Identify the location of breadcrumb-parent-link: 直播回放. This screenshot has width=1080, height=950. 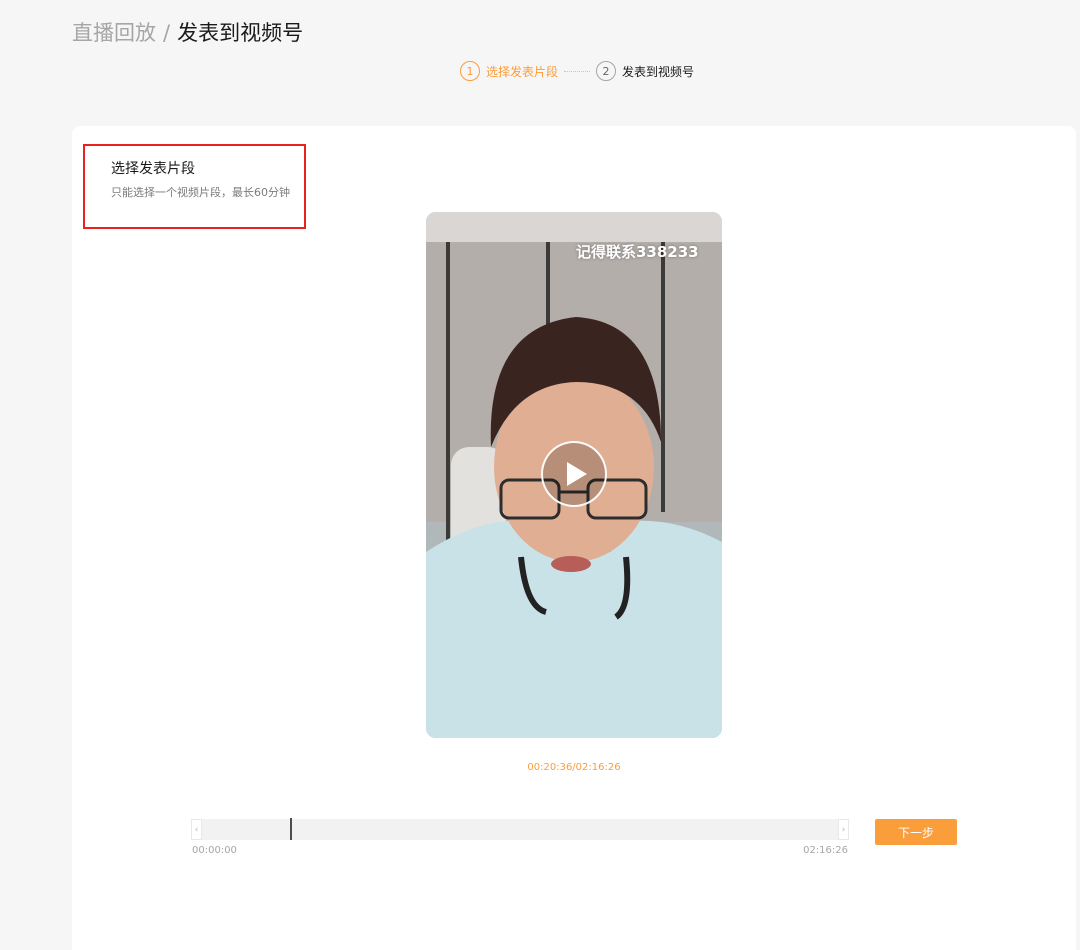
(114, 33).